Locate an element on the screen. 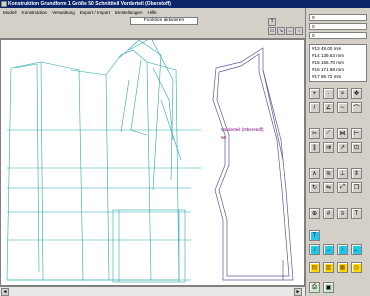 The height and width of the screenshot is (296, 370). copy-tool-icon: ❐ is located at coordinates (356, 187).